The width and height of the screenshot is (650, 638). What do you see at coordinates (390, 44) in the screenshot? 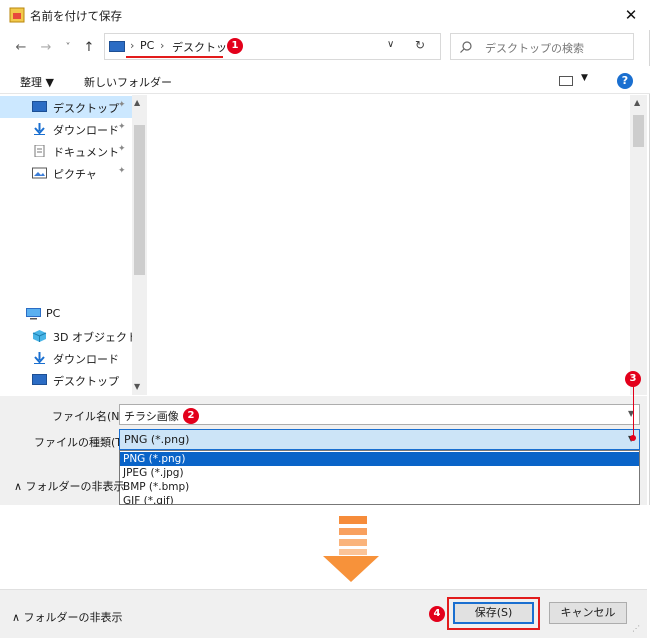
I see `address-dropdown-icon: ∨` at bounding box center [390, 44].